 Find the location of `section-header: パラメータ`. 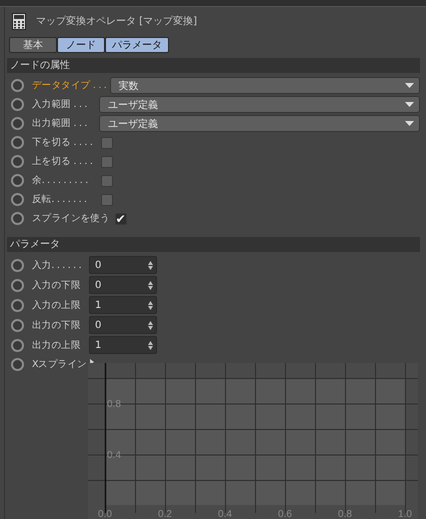

section-header: パラメータ is located at coordinates (213, 244).